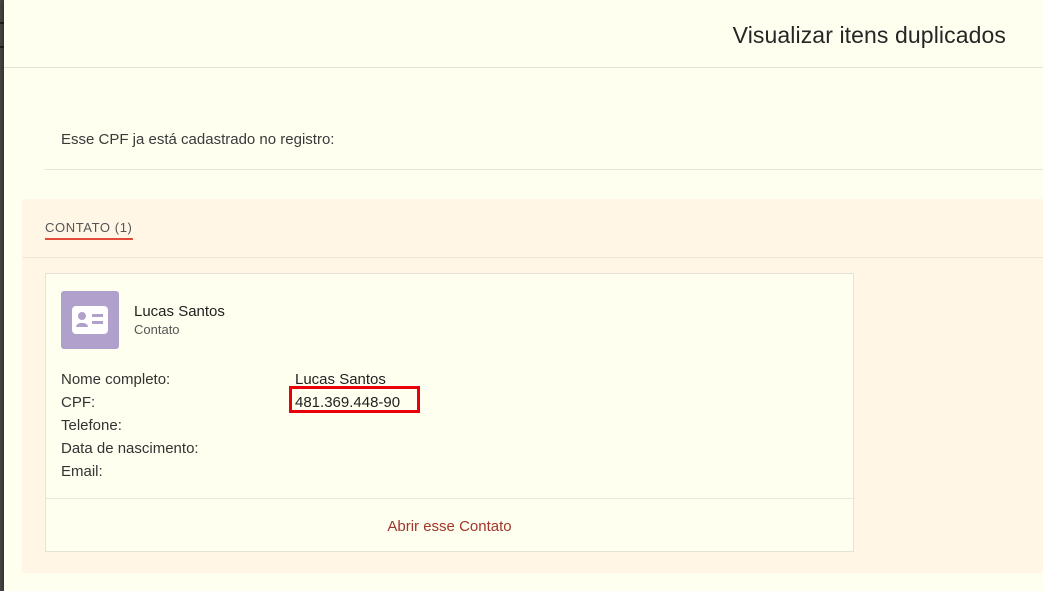  I want to click on contact-card-icon, so click(90, 320).